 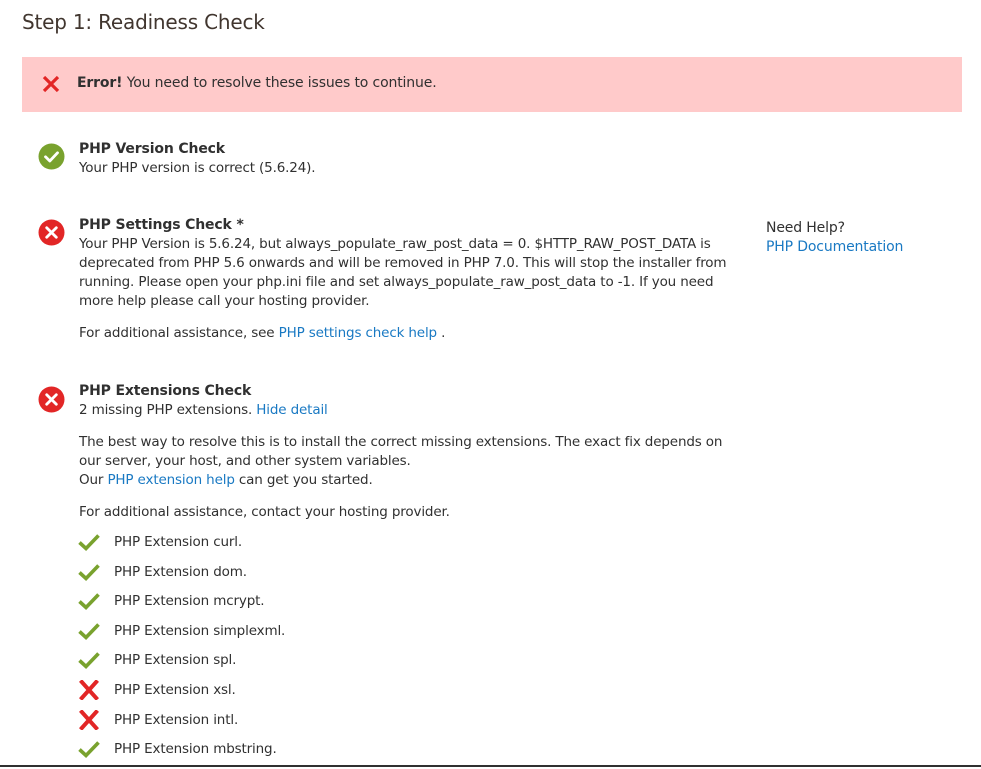 What do you see at coordinates (170, 480) in the screenshot?
I see `php-extension-help-link: PHP extension help` at bounding box center [170, 480].